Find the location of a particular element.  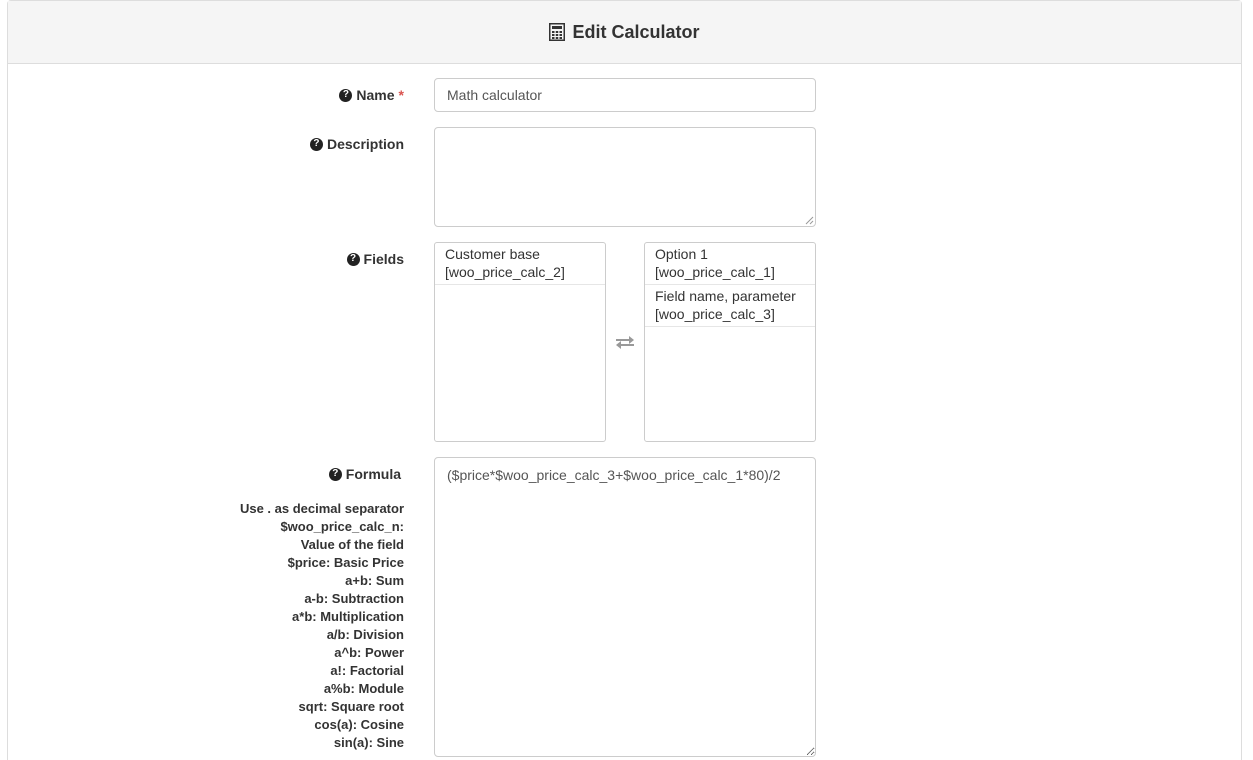

description-textarea is located at coordinates (625, 177).